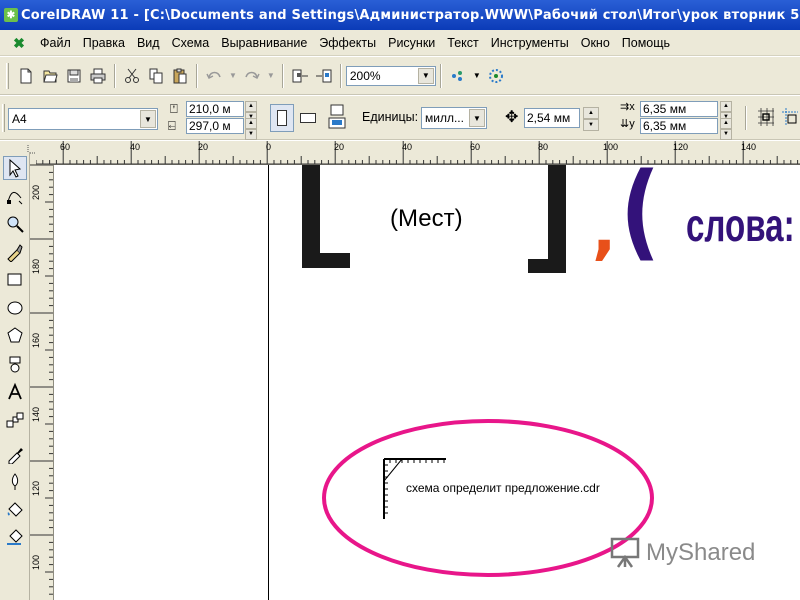  I want to click on menu-edit: Правка, so click(104, 43).